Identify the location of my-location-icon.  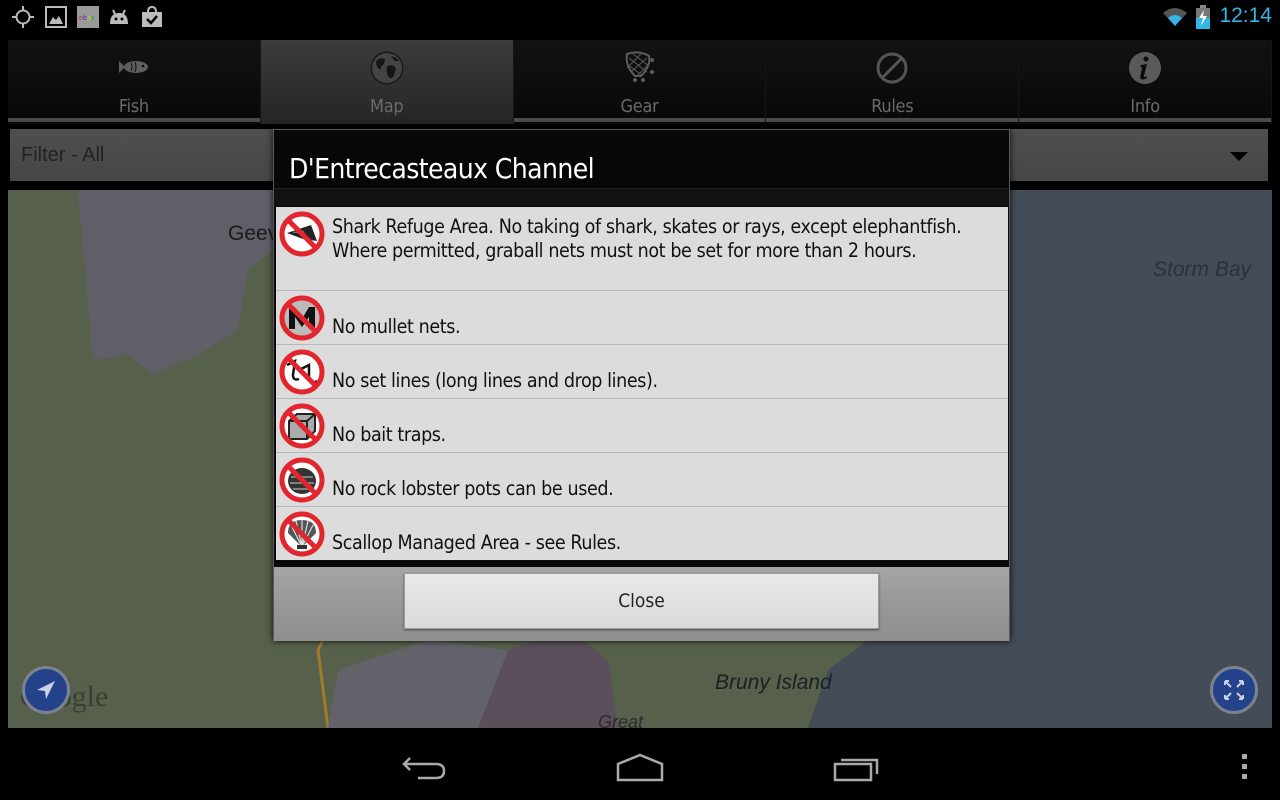
(46, 690).